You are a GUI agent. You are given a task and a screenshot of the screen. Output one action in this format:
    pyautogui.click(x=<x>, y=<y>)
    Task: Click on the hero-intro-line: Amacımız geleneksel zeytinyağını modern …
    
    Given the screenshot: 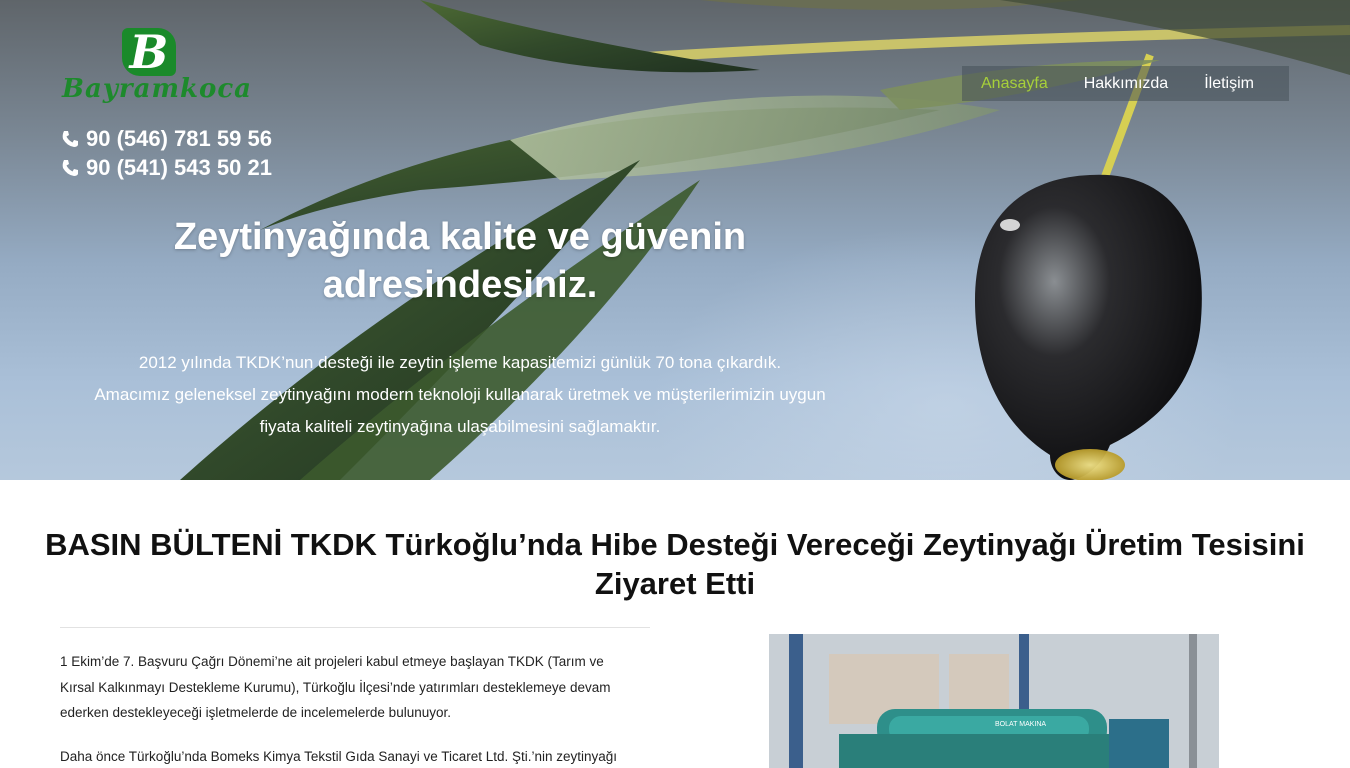 What is the action you would take?
    pyautogui.click(x=460, y=394)
    